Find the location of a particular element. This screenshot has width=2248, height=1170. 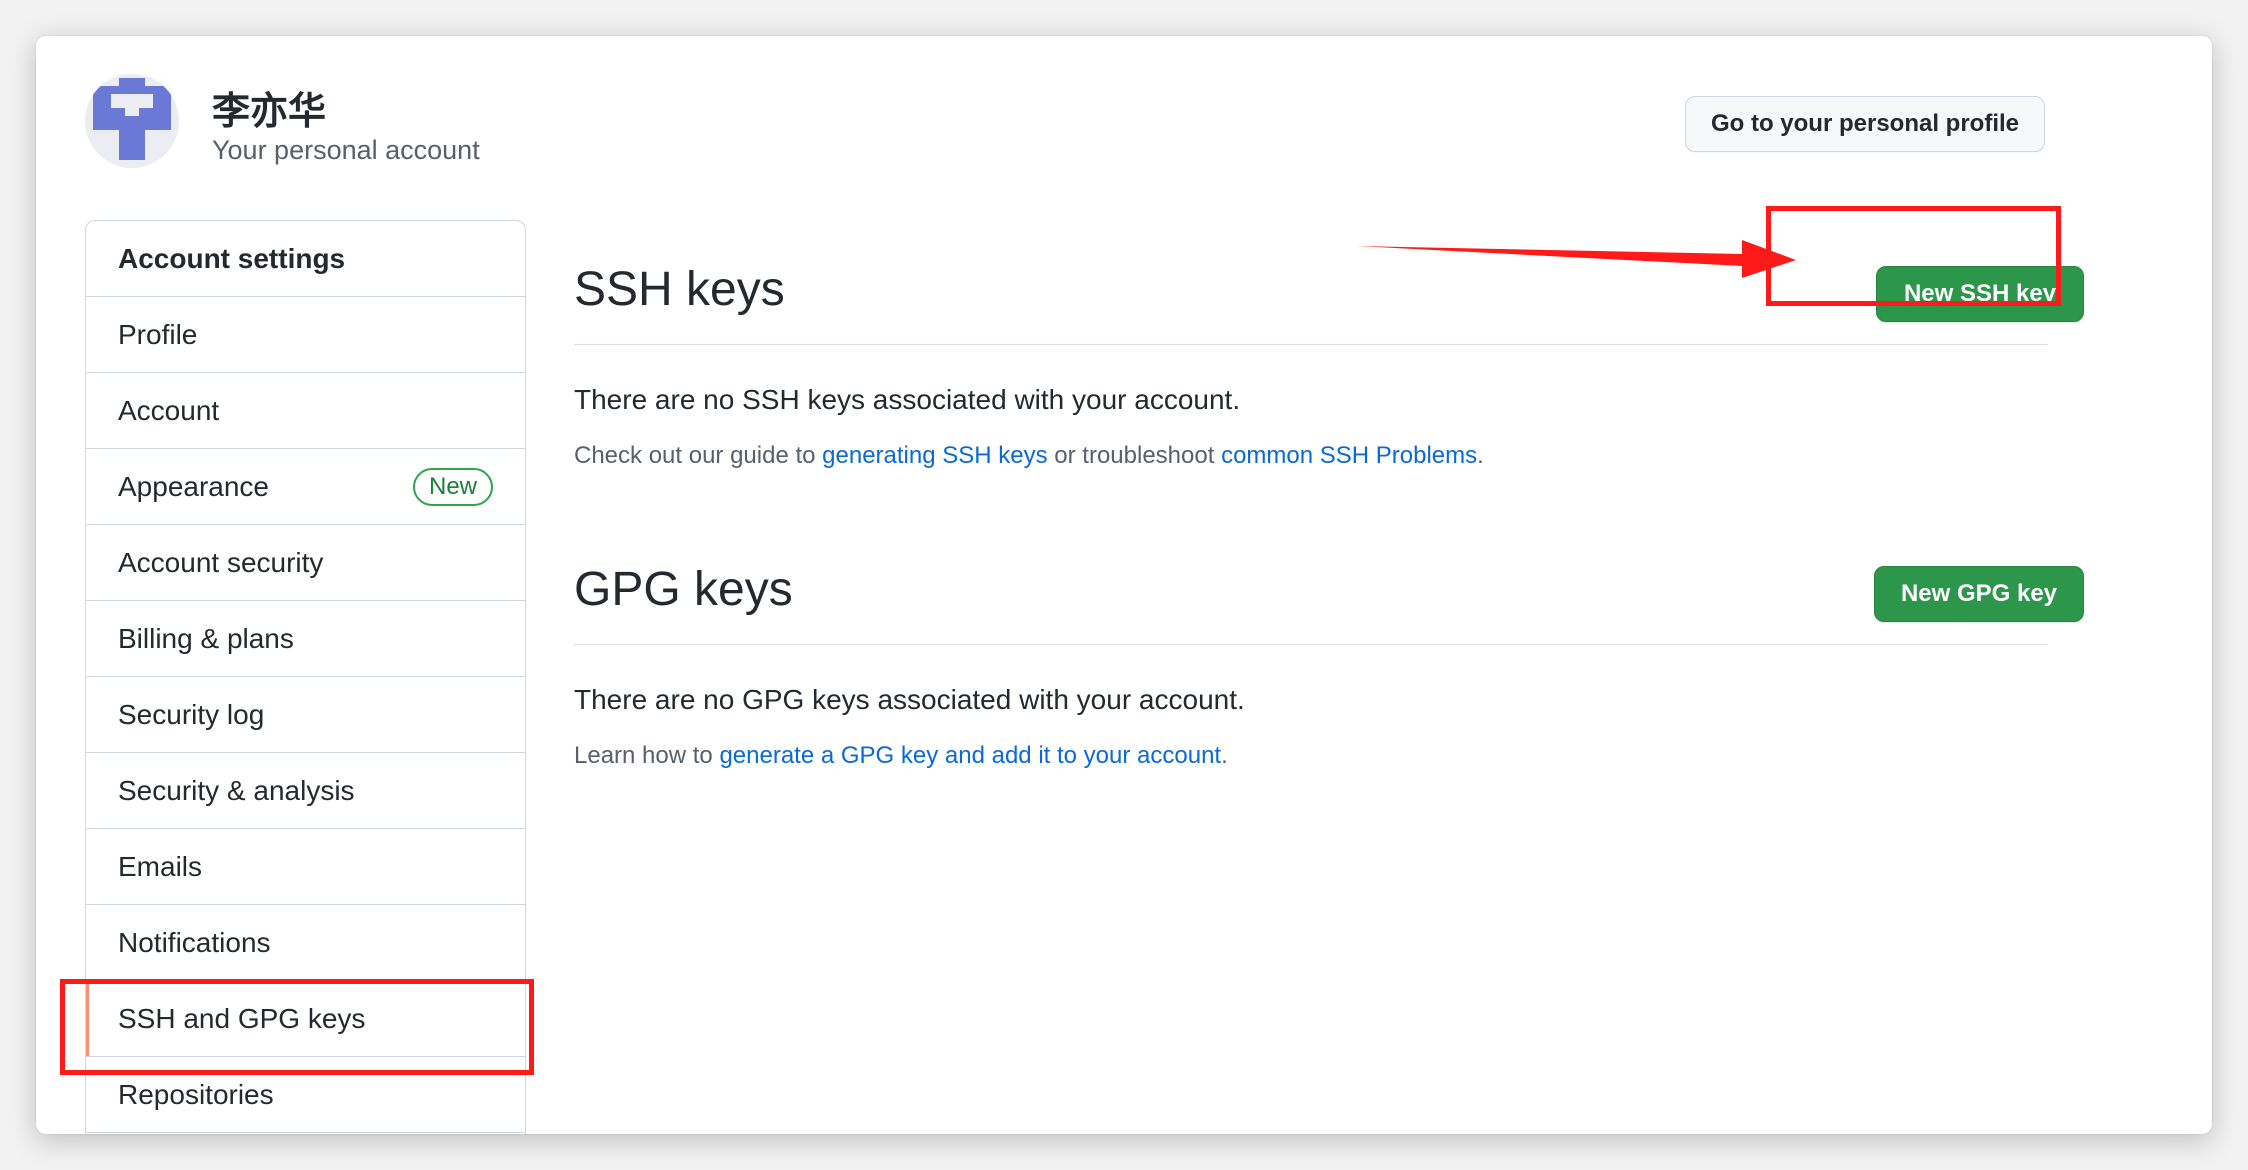

sidebar-item-label: Account is located at coordinates (169, 410).